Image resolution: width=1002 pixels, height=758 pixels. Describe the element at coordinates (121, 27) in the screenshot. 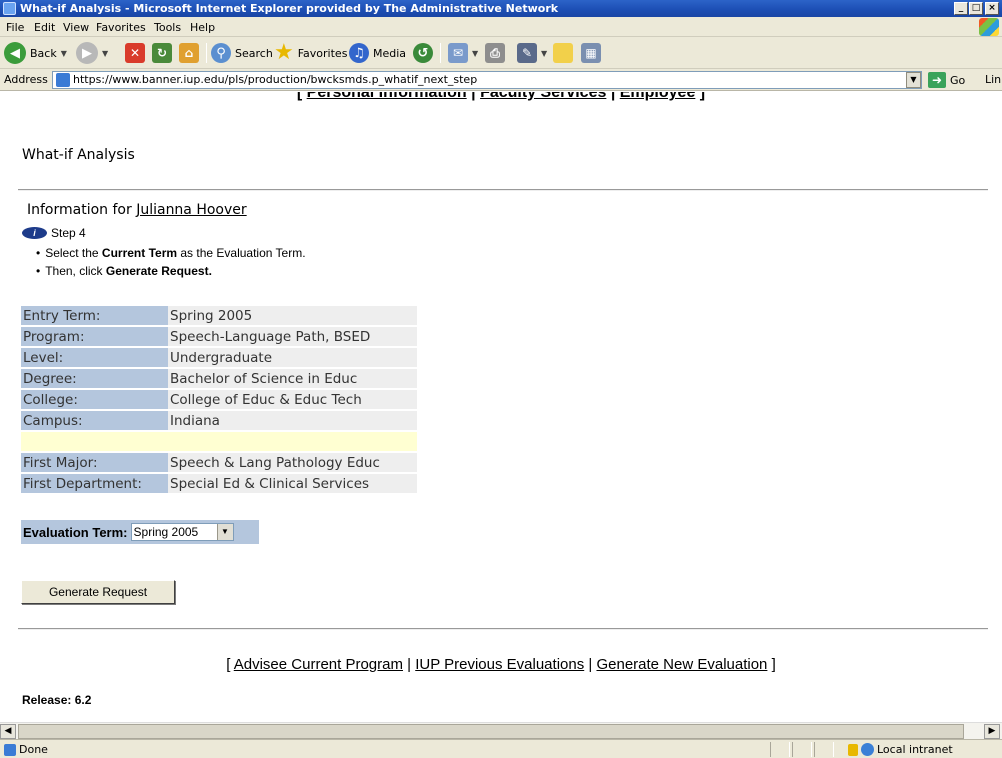

I see `menu-favorites: Favorites` at that location.